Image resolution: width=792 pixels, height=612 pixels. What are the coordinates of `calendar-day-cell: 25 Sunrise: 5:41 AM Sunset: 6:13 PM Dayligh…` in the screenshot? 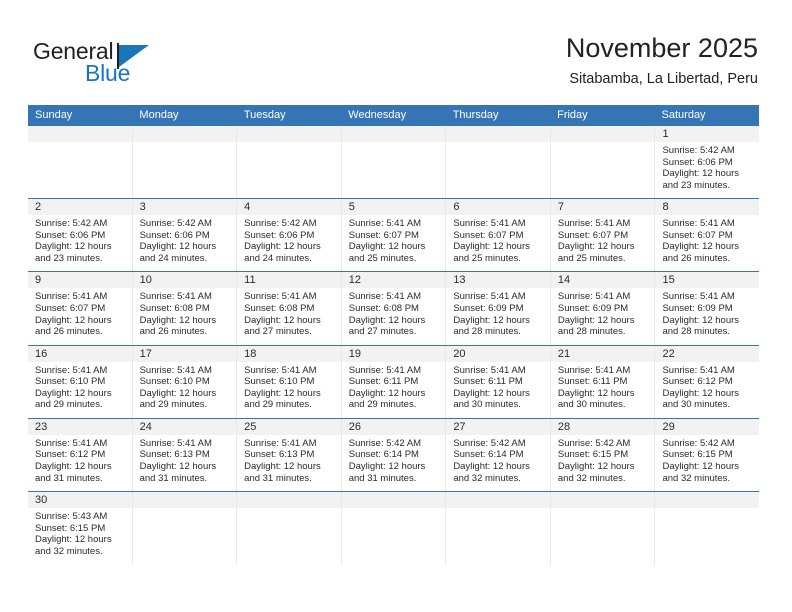 It's located at (289, 454).